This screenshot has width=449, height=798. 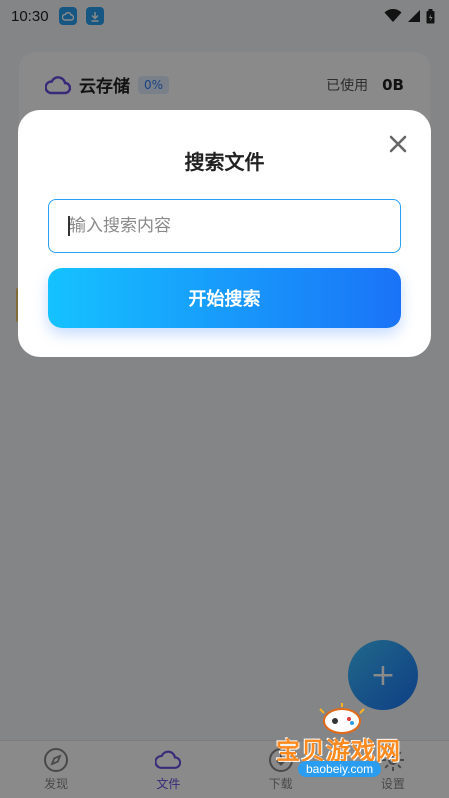 What do you see at coordinates (340, 769) in the screenshot?
I see `watermark-url: baobeiy.com` at bounding box center [340, 769].